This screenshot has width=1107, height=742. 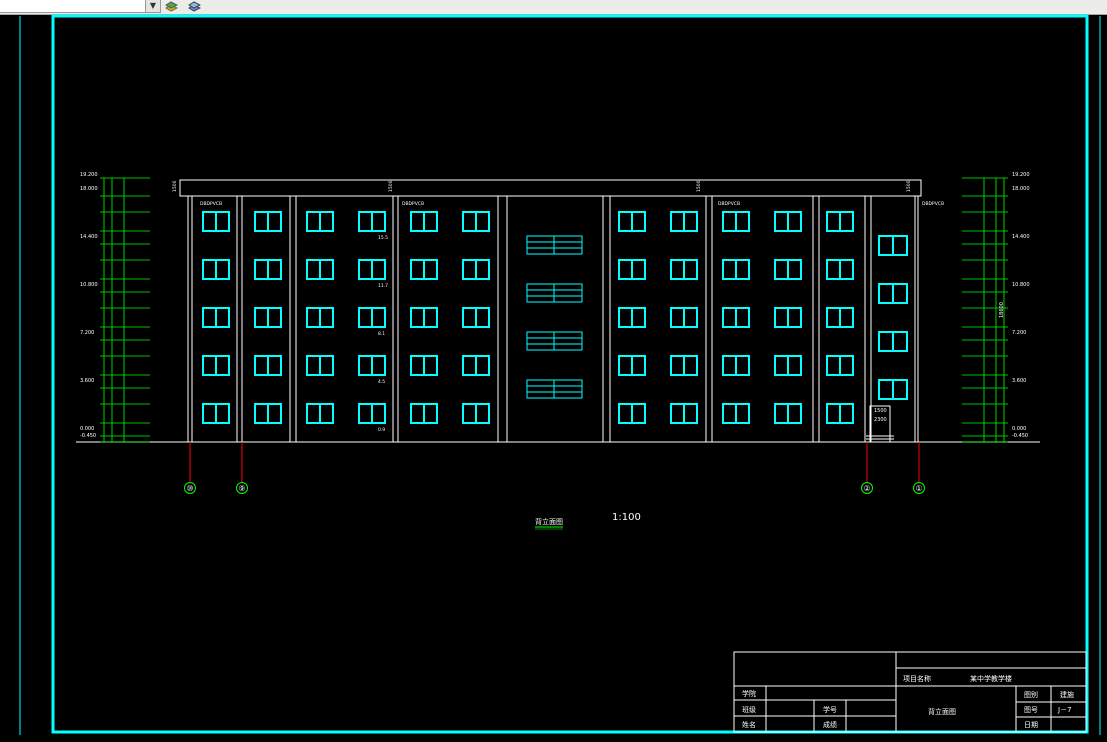 What do you see at coordinates (1019, 381) in the screenshot?
I see `right-elev-5: 3.600` at bounding box center [1019, 381].